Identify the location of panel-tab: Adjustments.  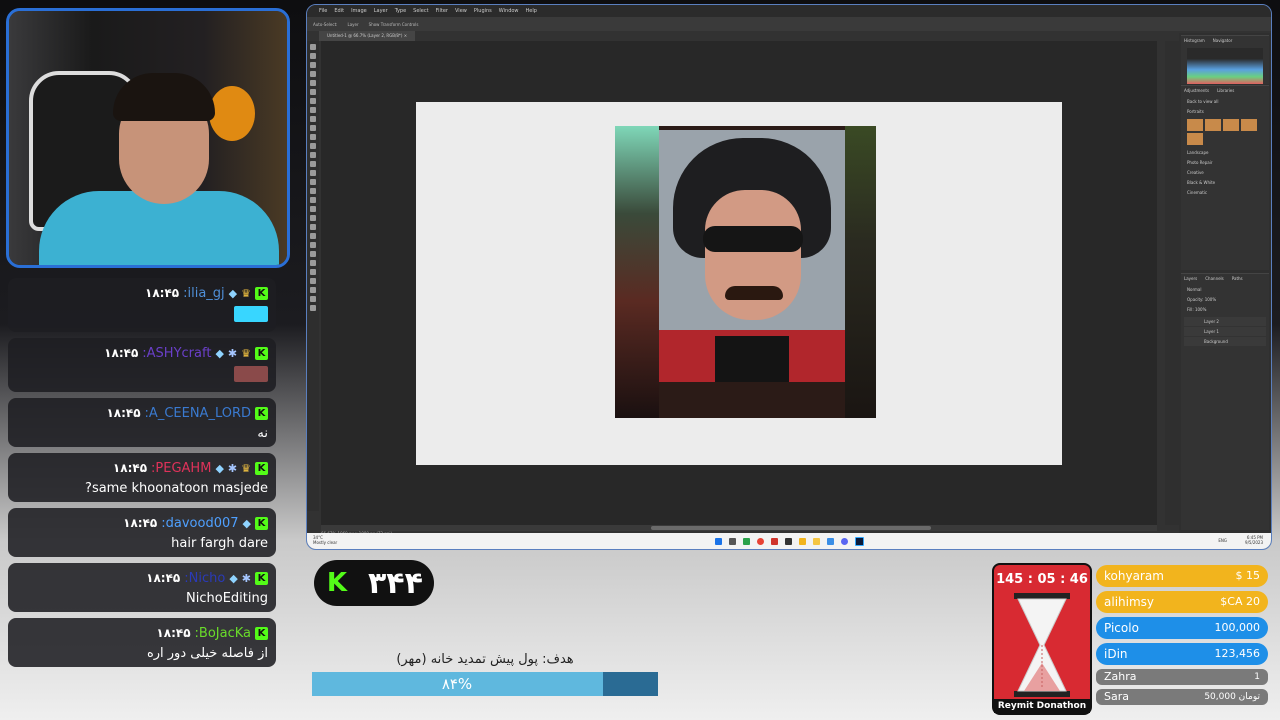
(1196, 90).